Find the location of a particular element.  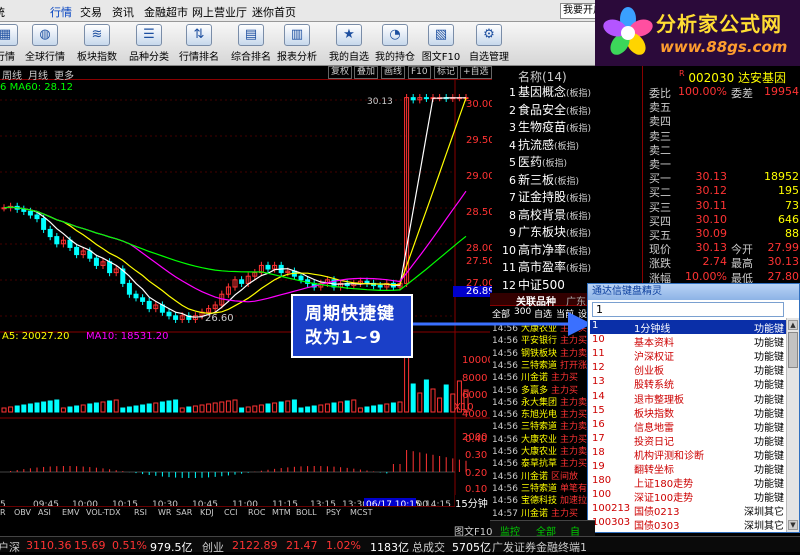

scroll-up-icon: ▲ is located at coordinates (793, 325).